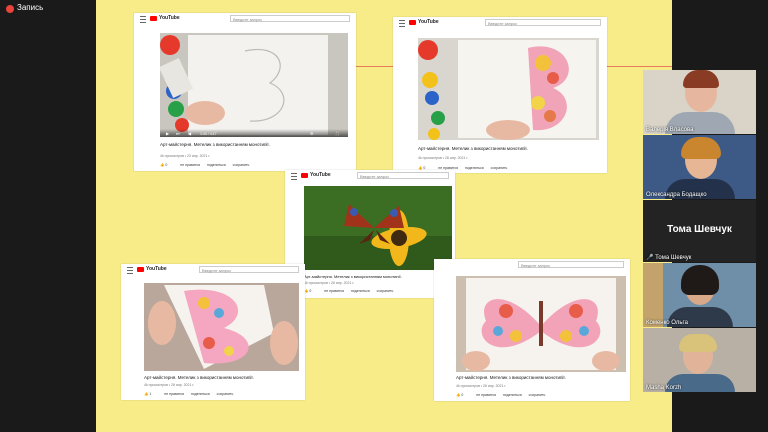 This screenshot has width=768, height=432. What do you see at coordinates (10, 9) in the screenshot?
I see `record-icon` at bounding box center [10, 9].